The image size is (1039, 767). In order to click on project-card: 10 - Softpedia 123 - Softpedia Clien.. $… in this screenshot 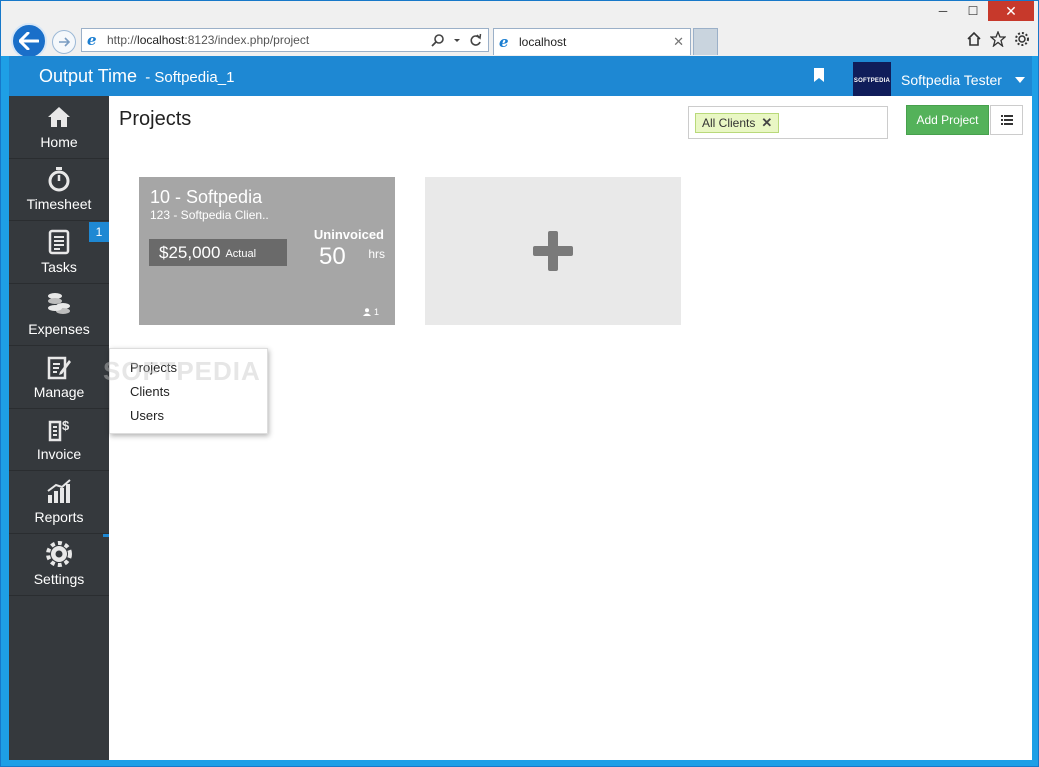, I will do `click(267, 251)`.